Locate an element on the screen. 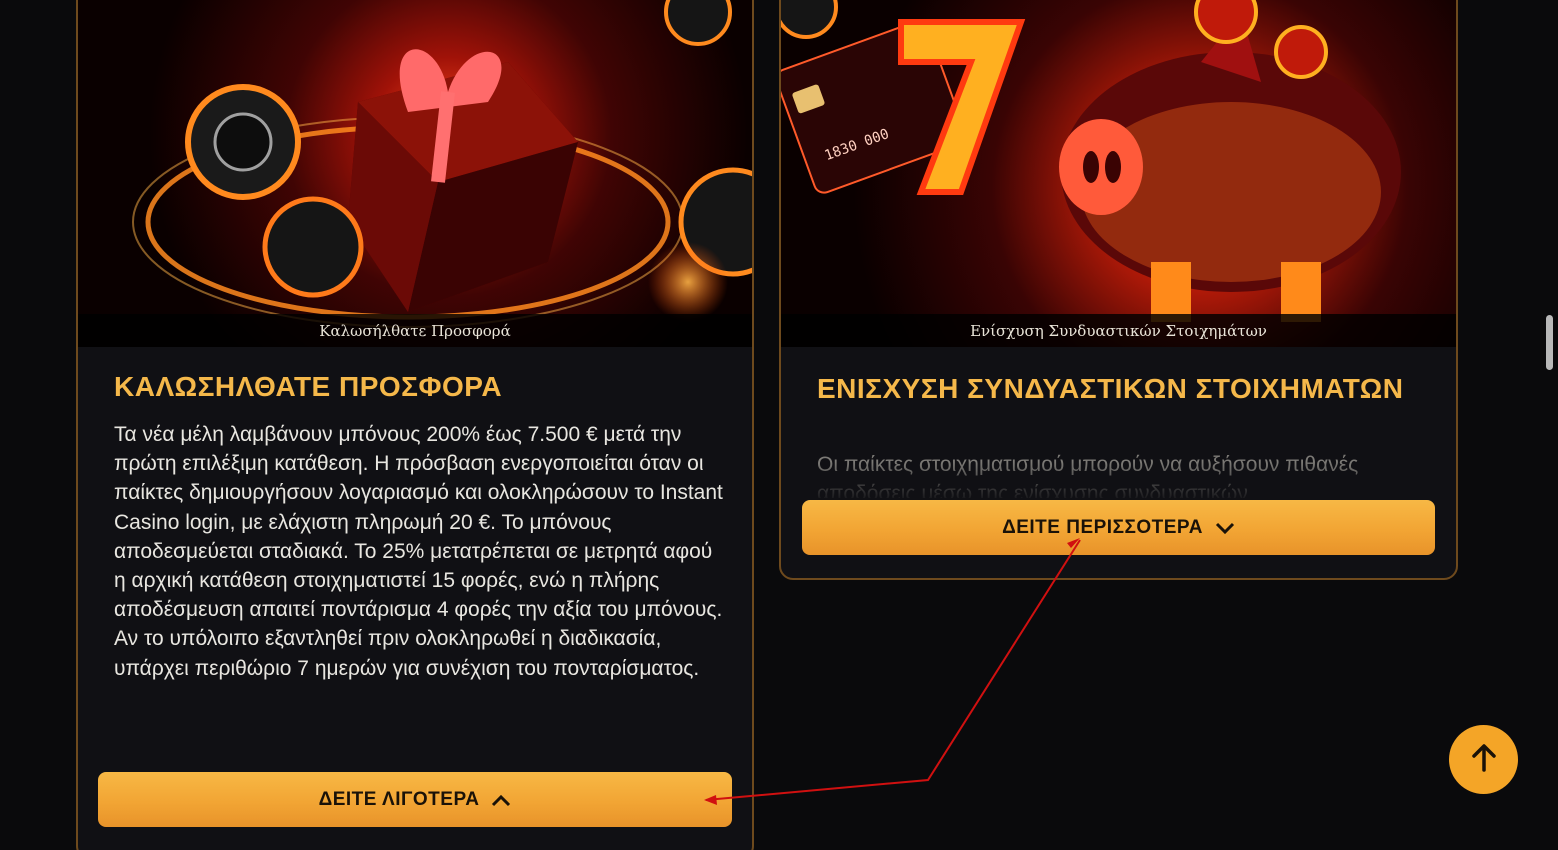 This screenshot has width=1558, height=850. see-more-button: ΔΕΙΤΕ ΠΕΡΙΣΣΟΤΕΡΑ is located at coordinates (1118, 527).